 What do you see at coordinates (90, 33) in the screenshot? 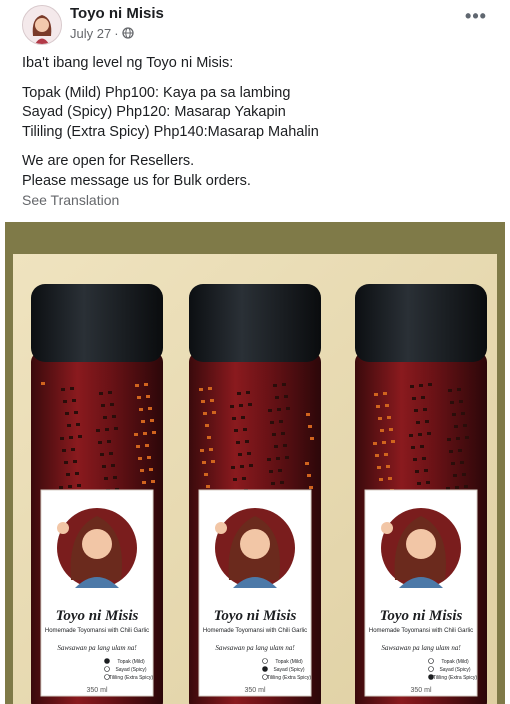
I see `post-date: July 27` at bounding box center [90, 33].